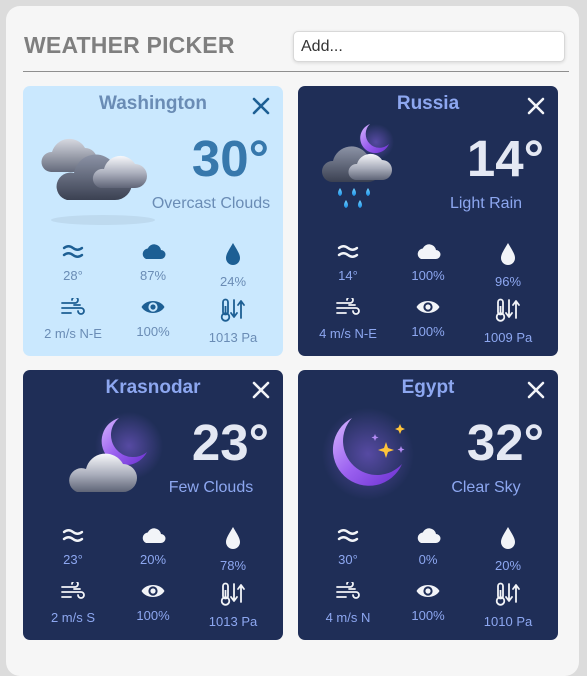  What do you see at coordinates (233, 281) in the screenshot?
I see `humidity-value: 24%` at bounding box center [233, 281].